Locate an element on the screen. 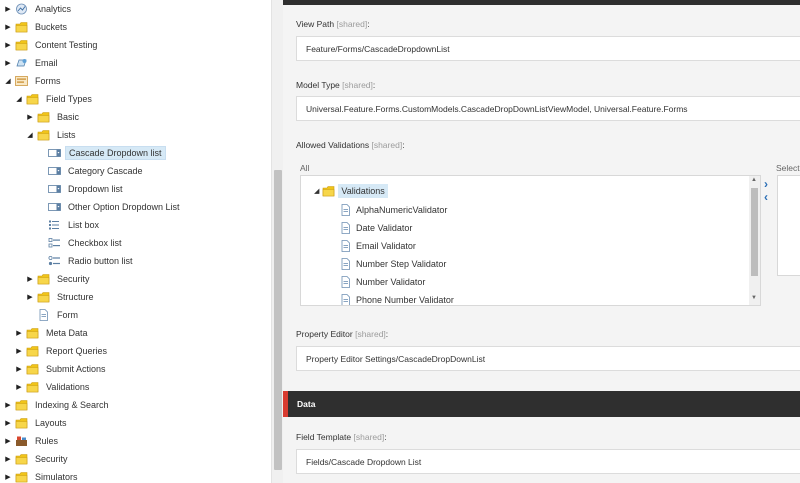 This screenshot has width=800, height=483. checkbox-list-icon is located at coordinates (54, 243).